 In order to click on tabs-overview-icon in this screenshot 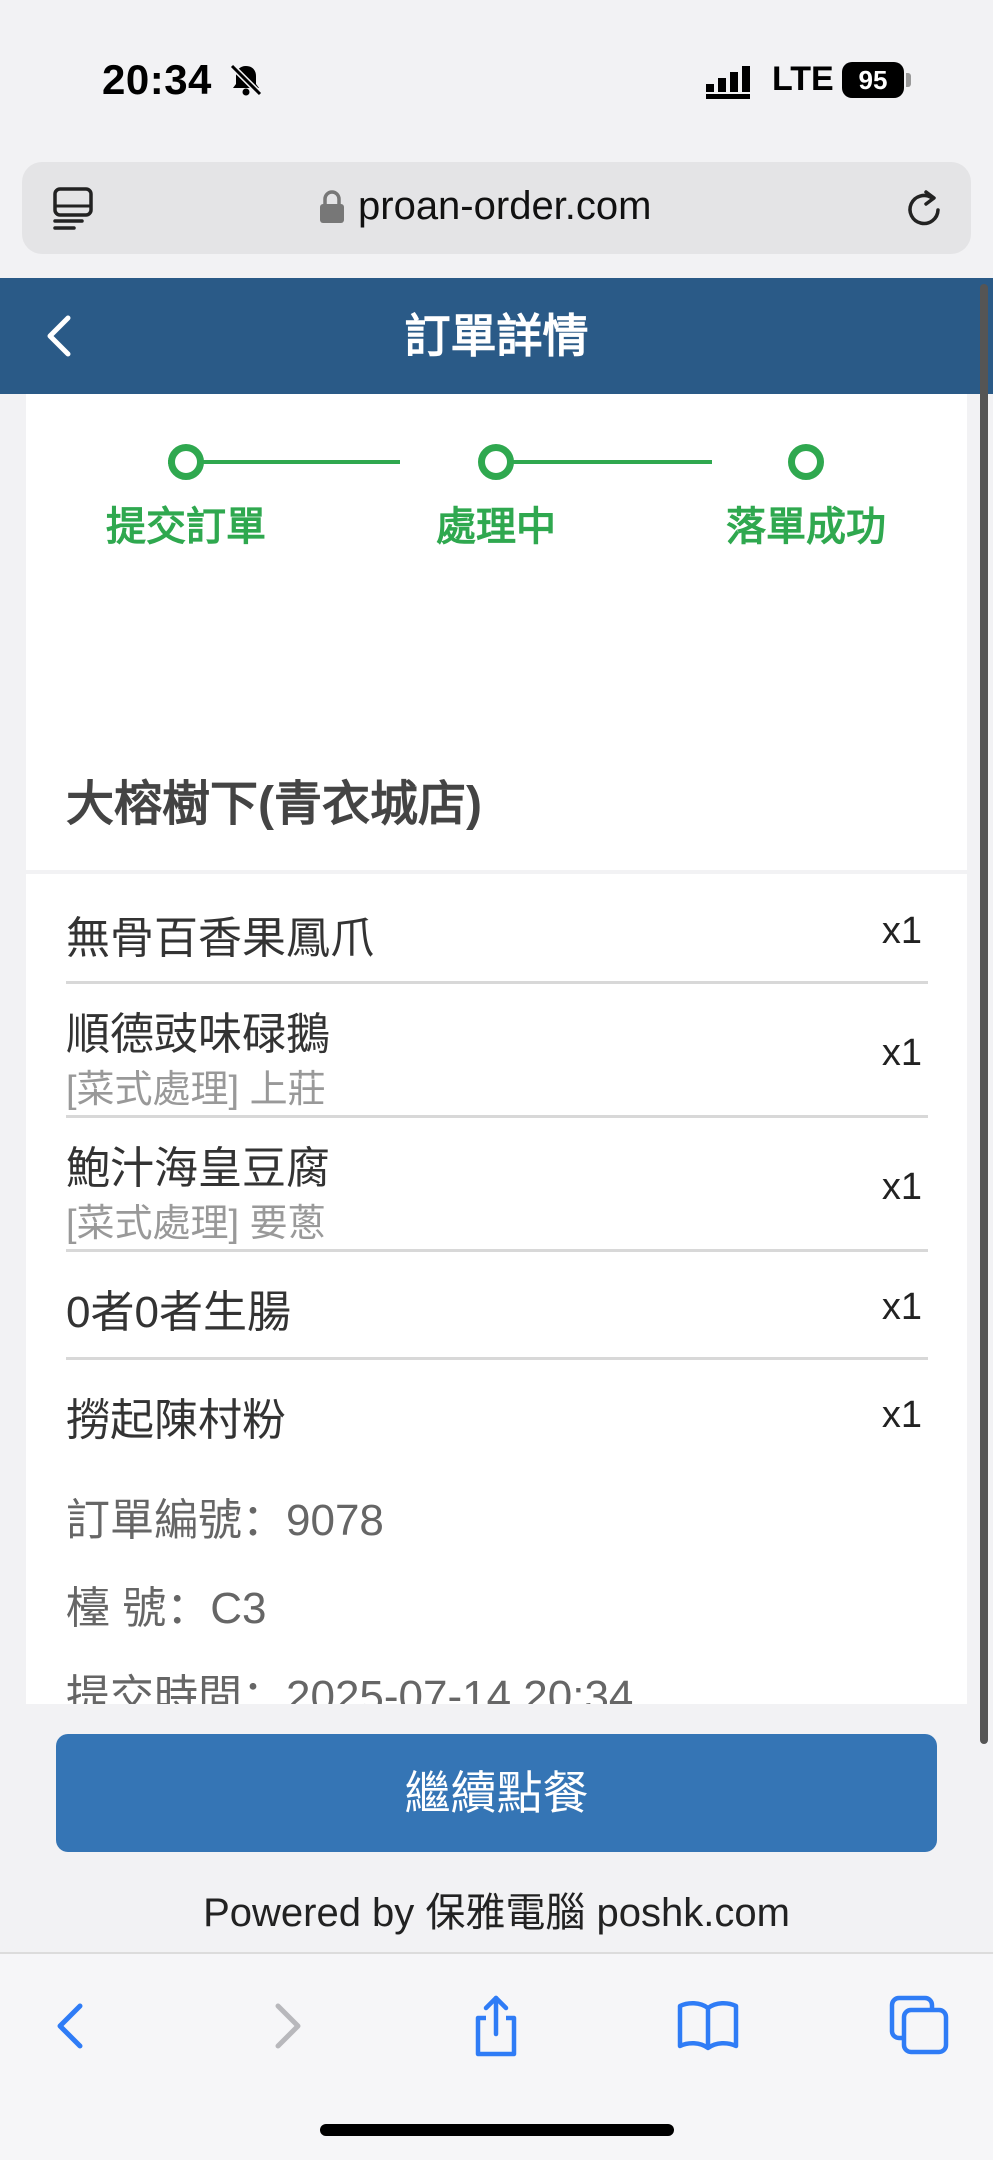, I will do `click(920, 2026)`.